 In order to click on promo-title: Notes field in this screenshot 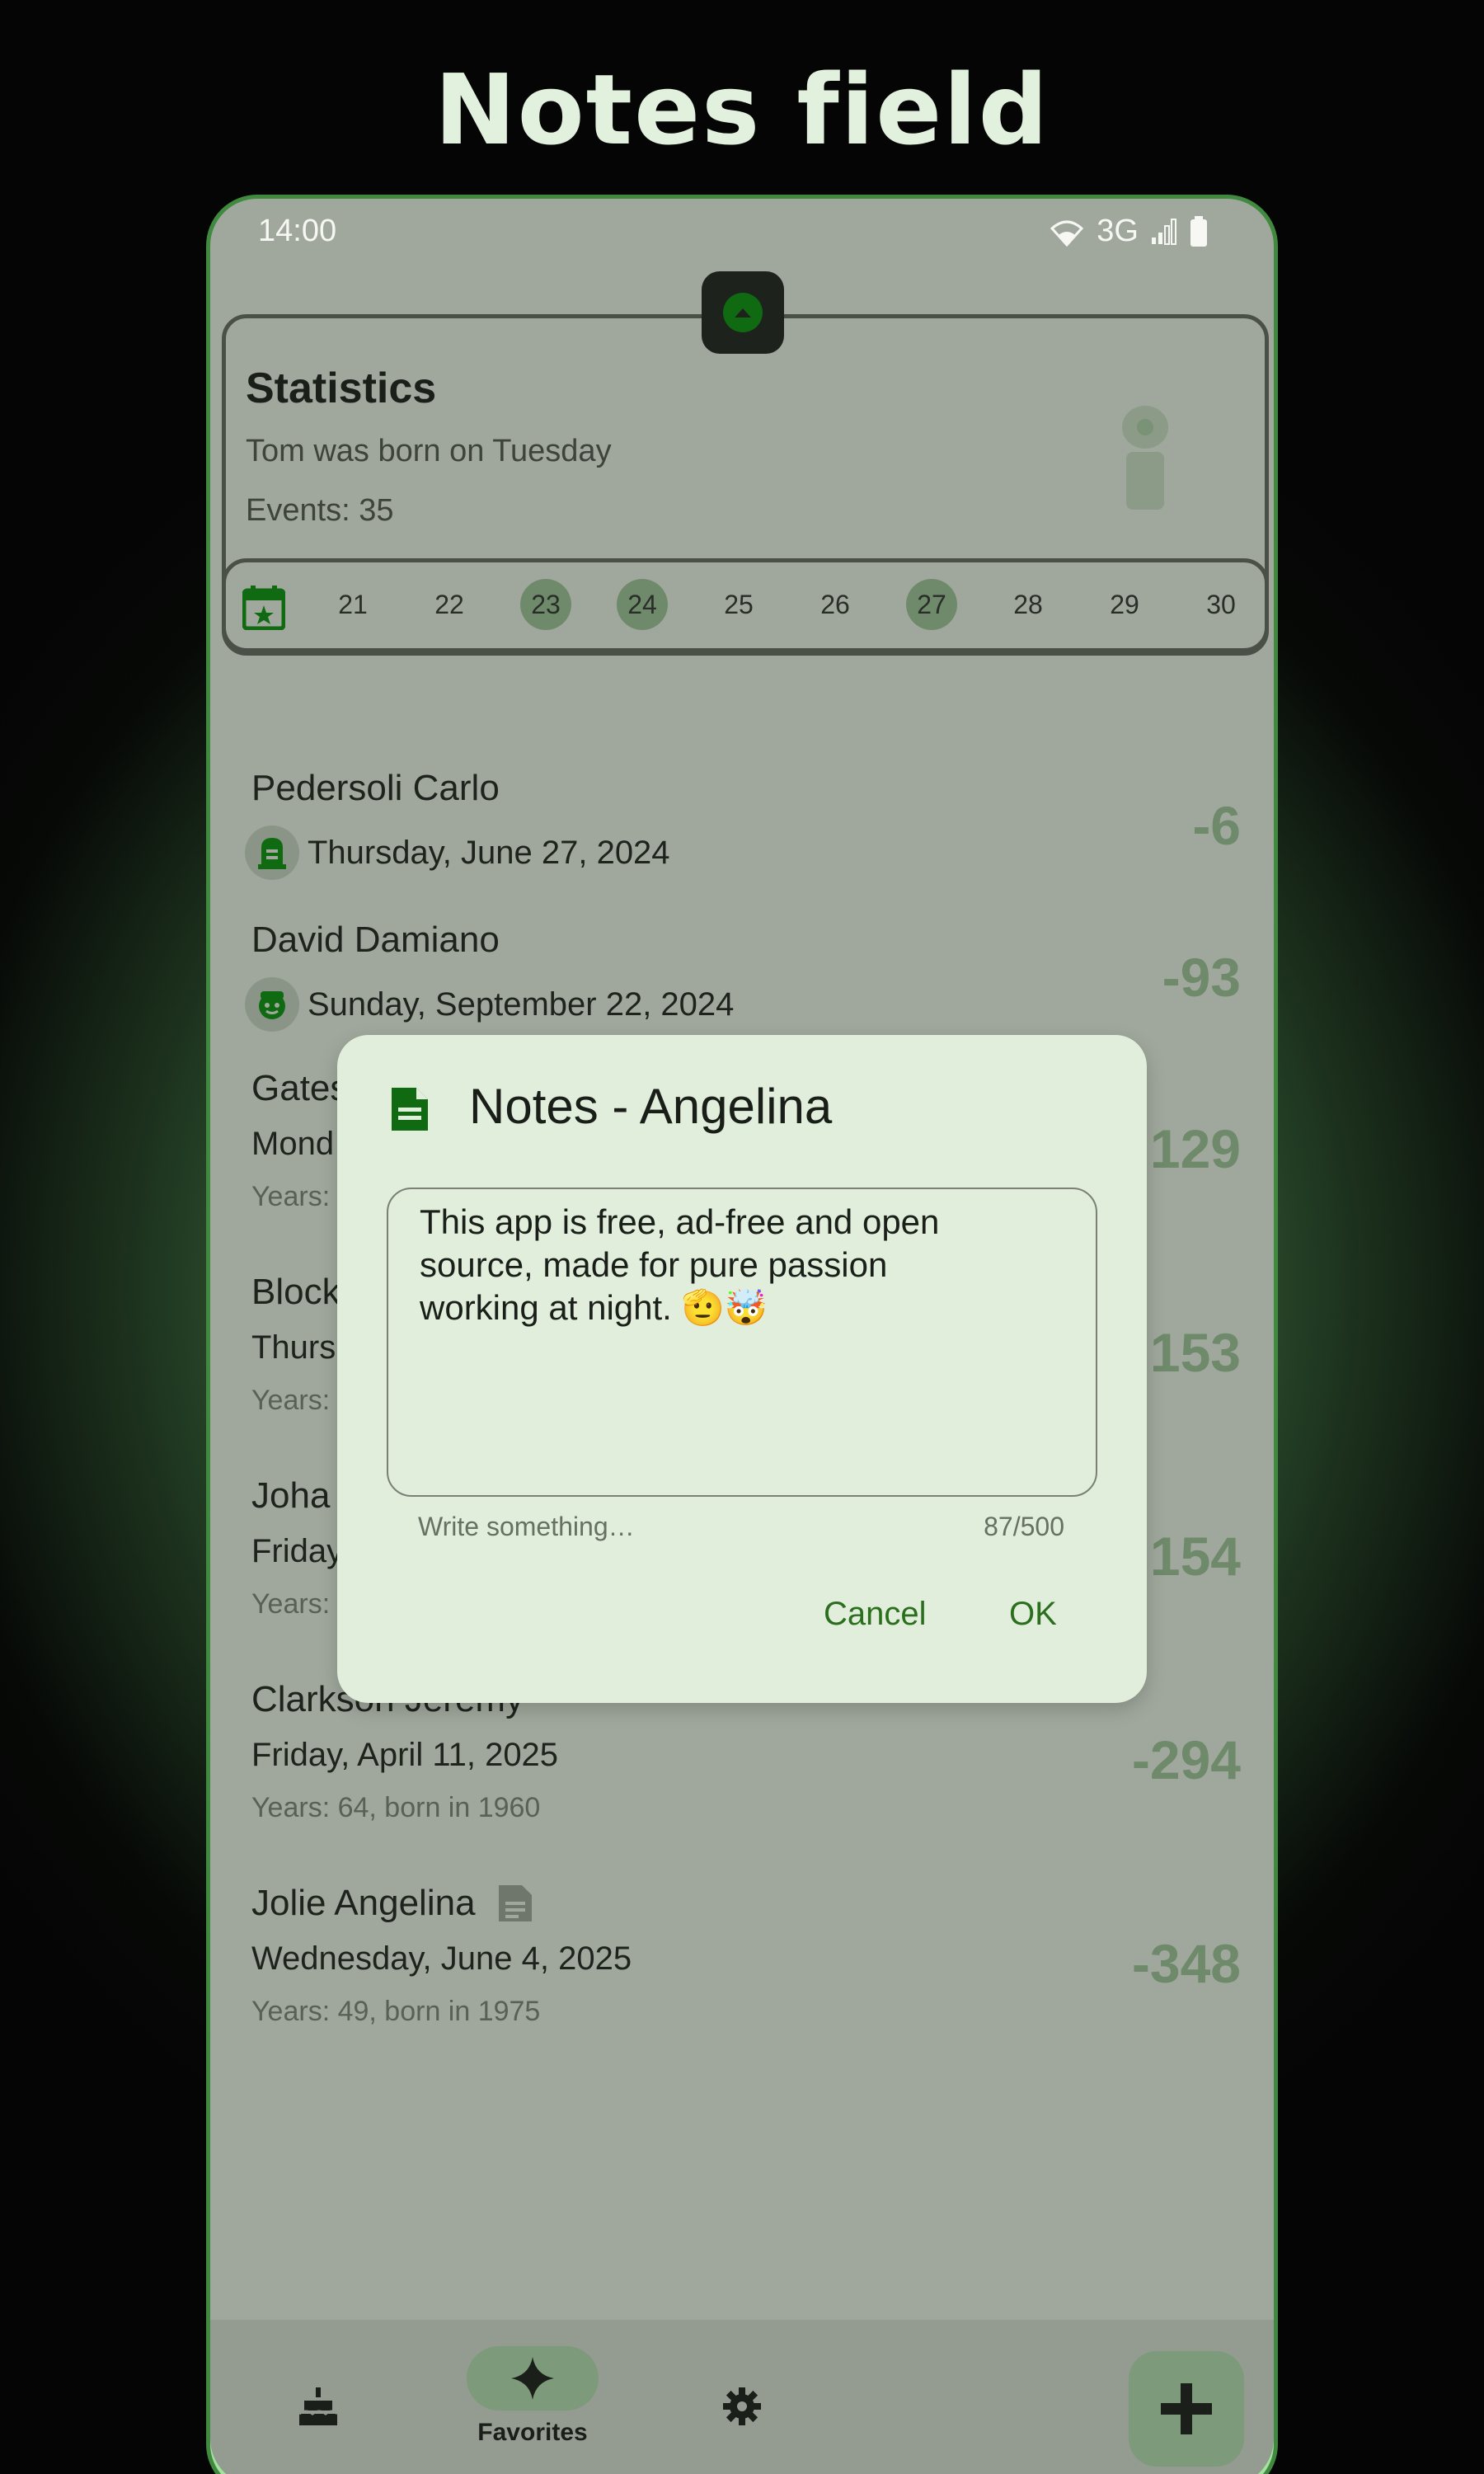, I will do `click(742, 110)`.